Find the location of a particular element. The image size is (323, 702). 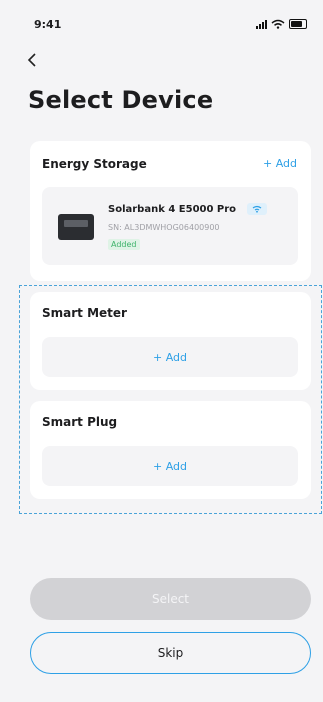

energy-storage-add-button: + Add is located at coordinates (280, 163).